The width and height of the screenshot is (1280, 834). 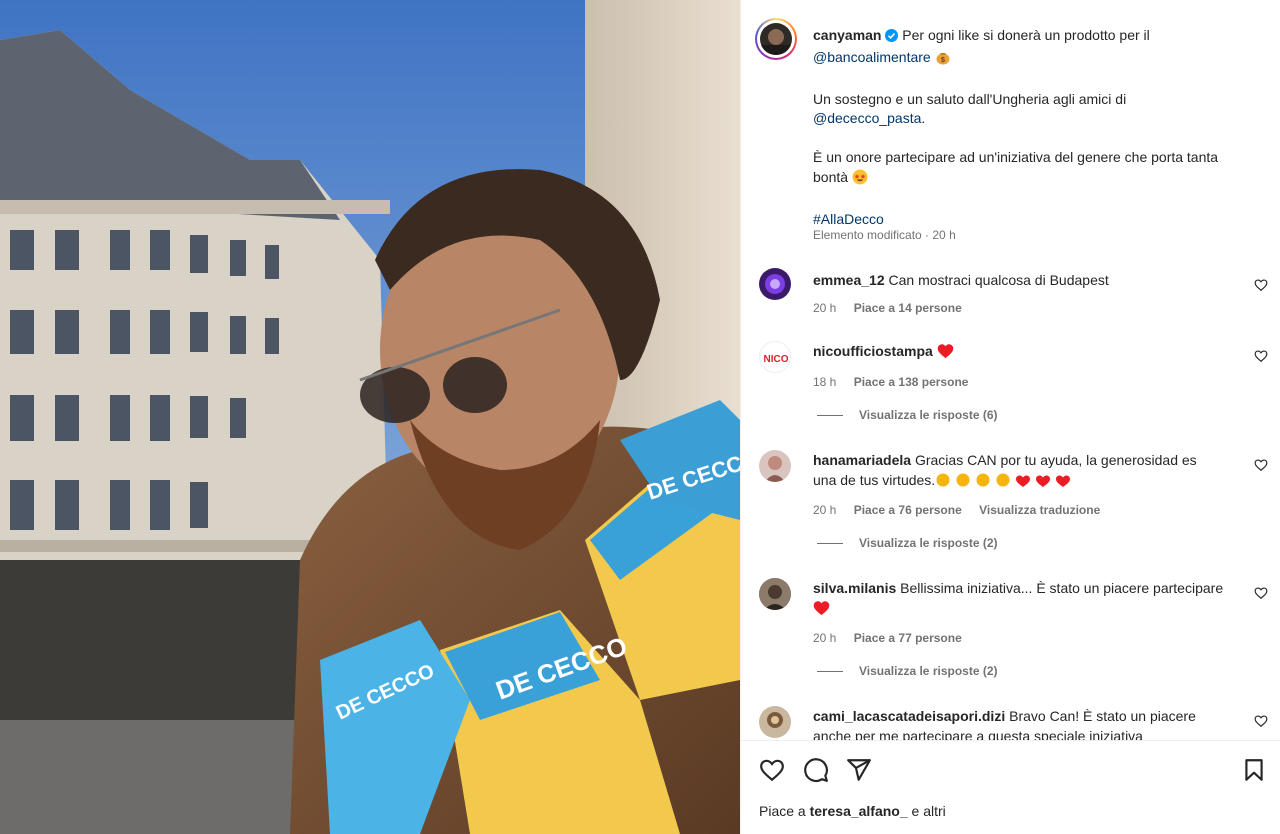 I want to click on mention-dececco-pasta: @dececco_pasta, so click(x=867, y=118).